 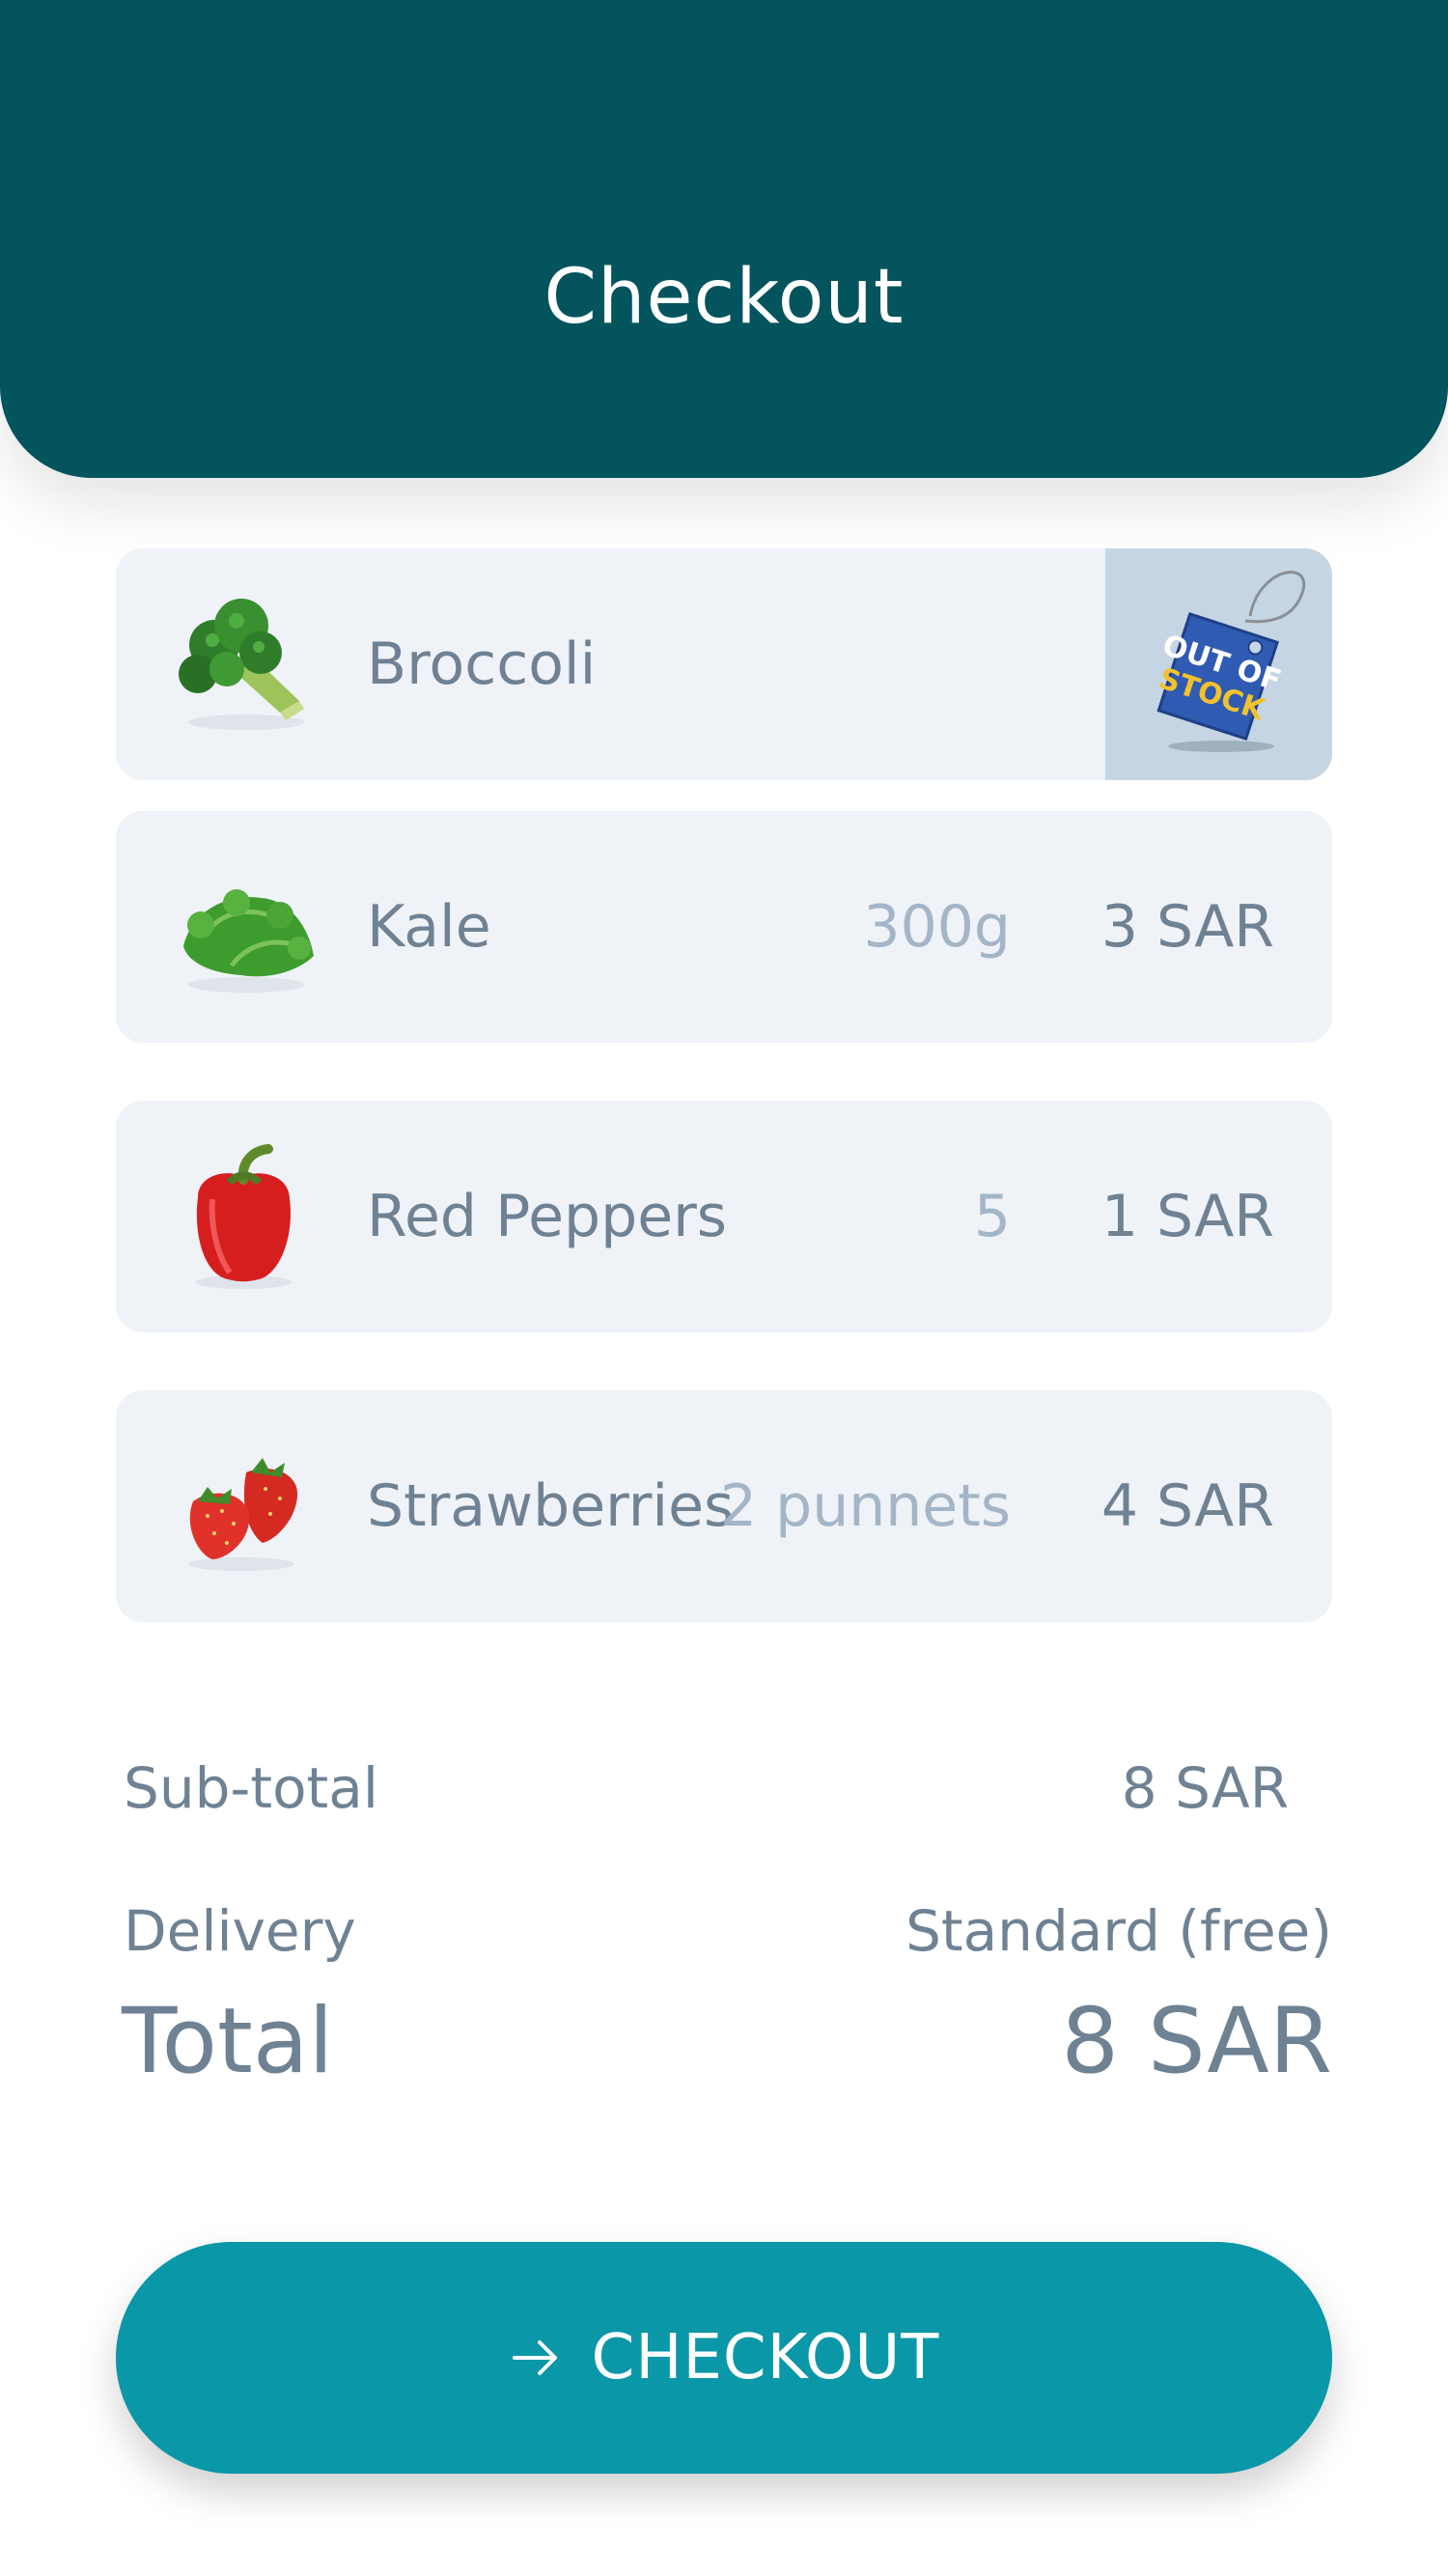 I want to click on delivery-value: Standard (free), so click(x=1118, y=1931).